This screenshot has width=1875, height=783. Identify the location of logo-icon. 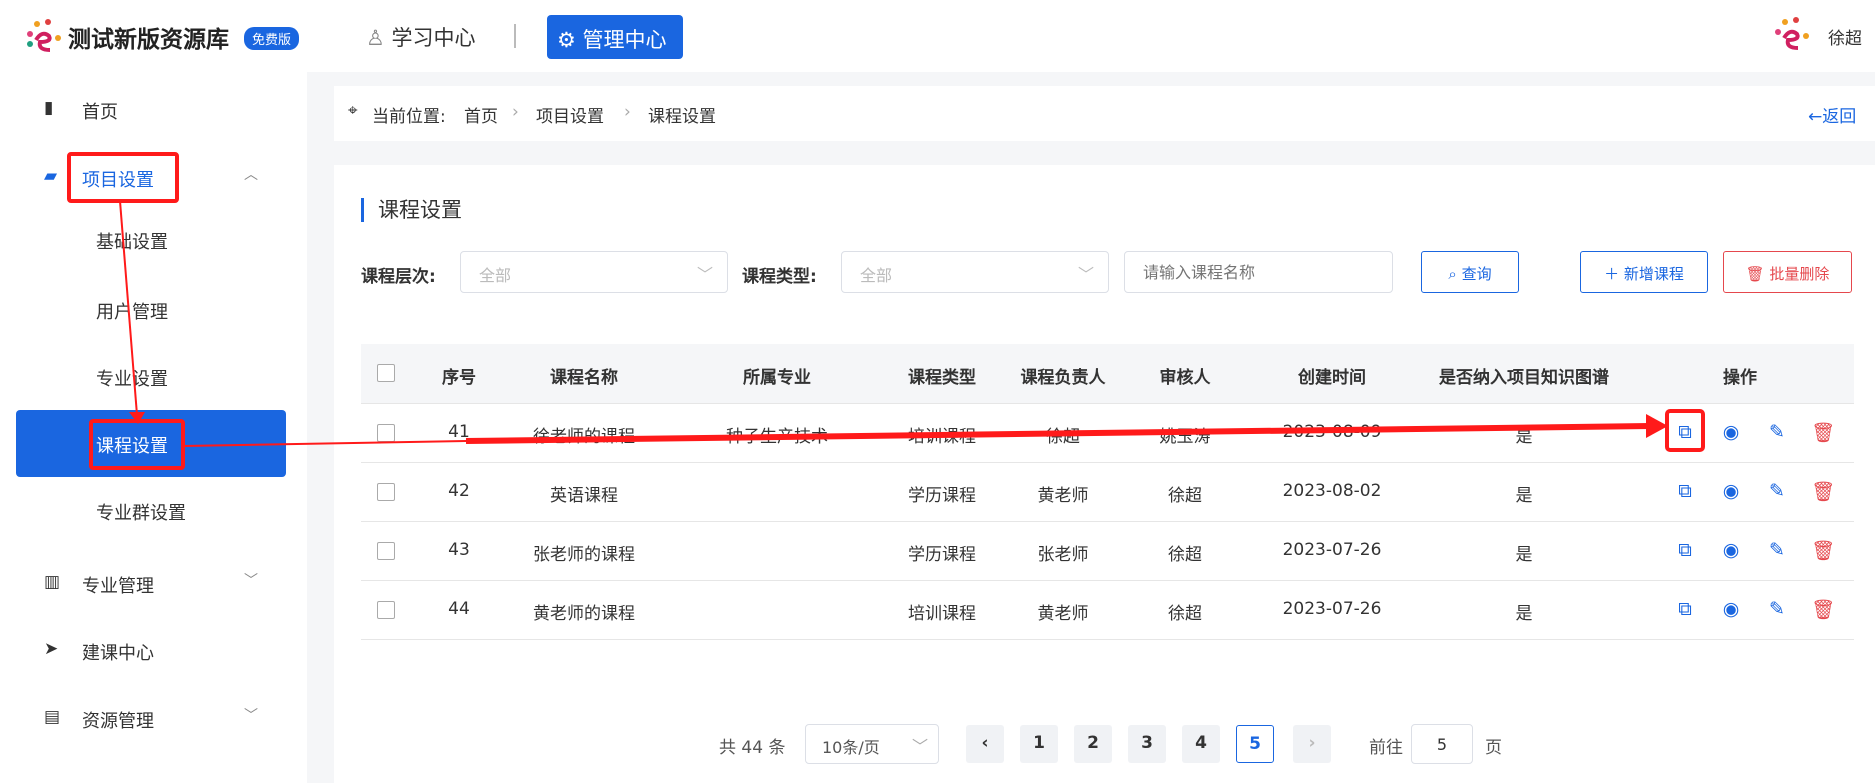
(44, 35).